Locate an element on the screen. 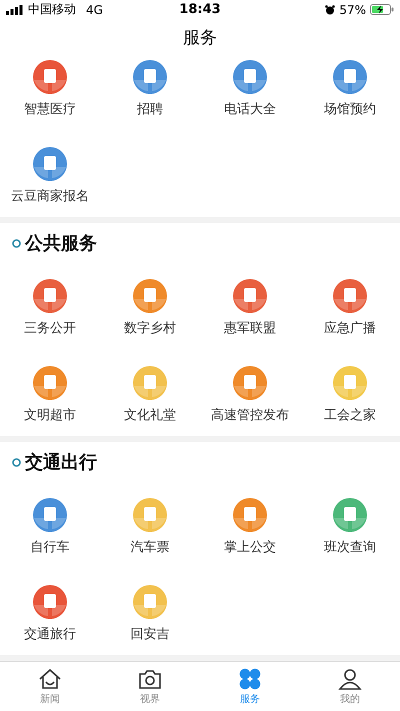 Image resolution: width=400 pixels, height=711 pixels. tab: 新闻 is located at coordinates (50, 686).